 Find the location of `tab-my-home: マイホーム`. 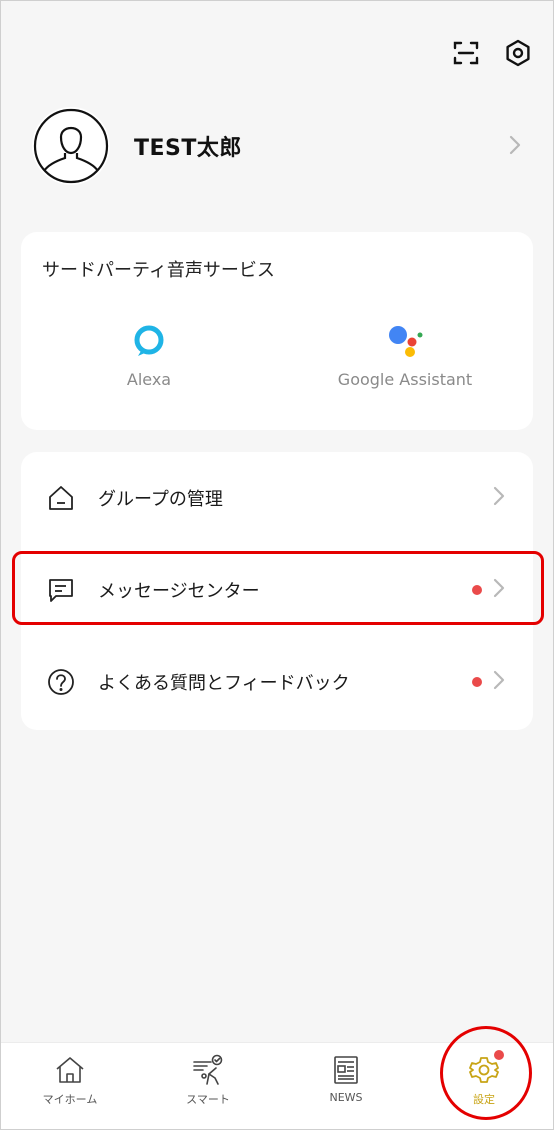

tab-my-home: マイホーム is located at coordinates (70, 1086).